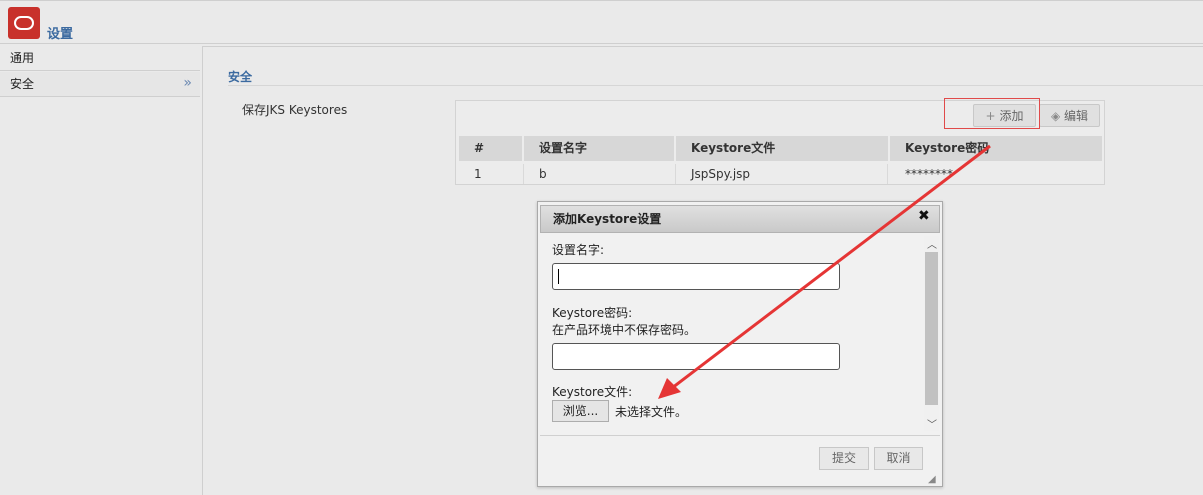 This screenshot has height=495, width=1203. Describe the element at coordinates (696, 276) in the screenshot. I see `name-input` at that location.